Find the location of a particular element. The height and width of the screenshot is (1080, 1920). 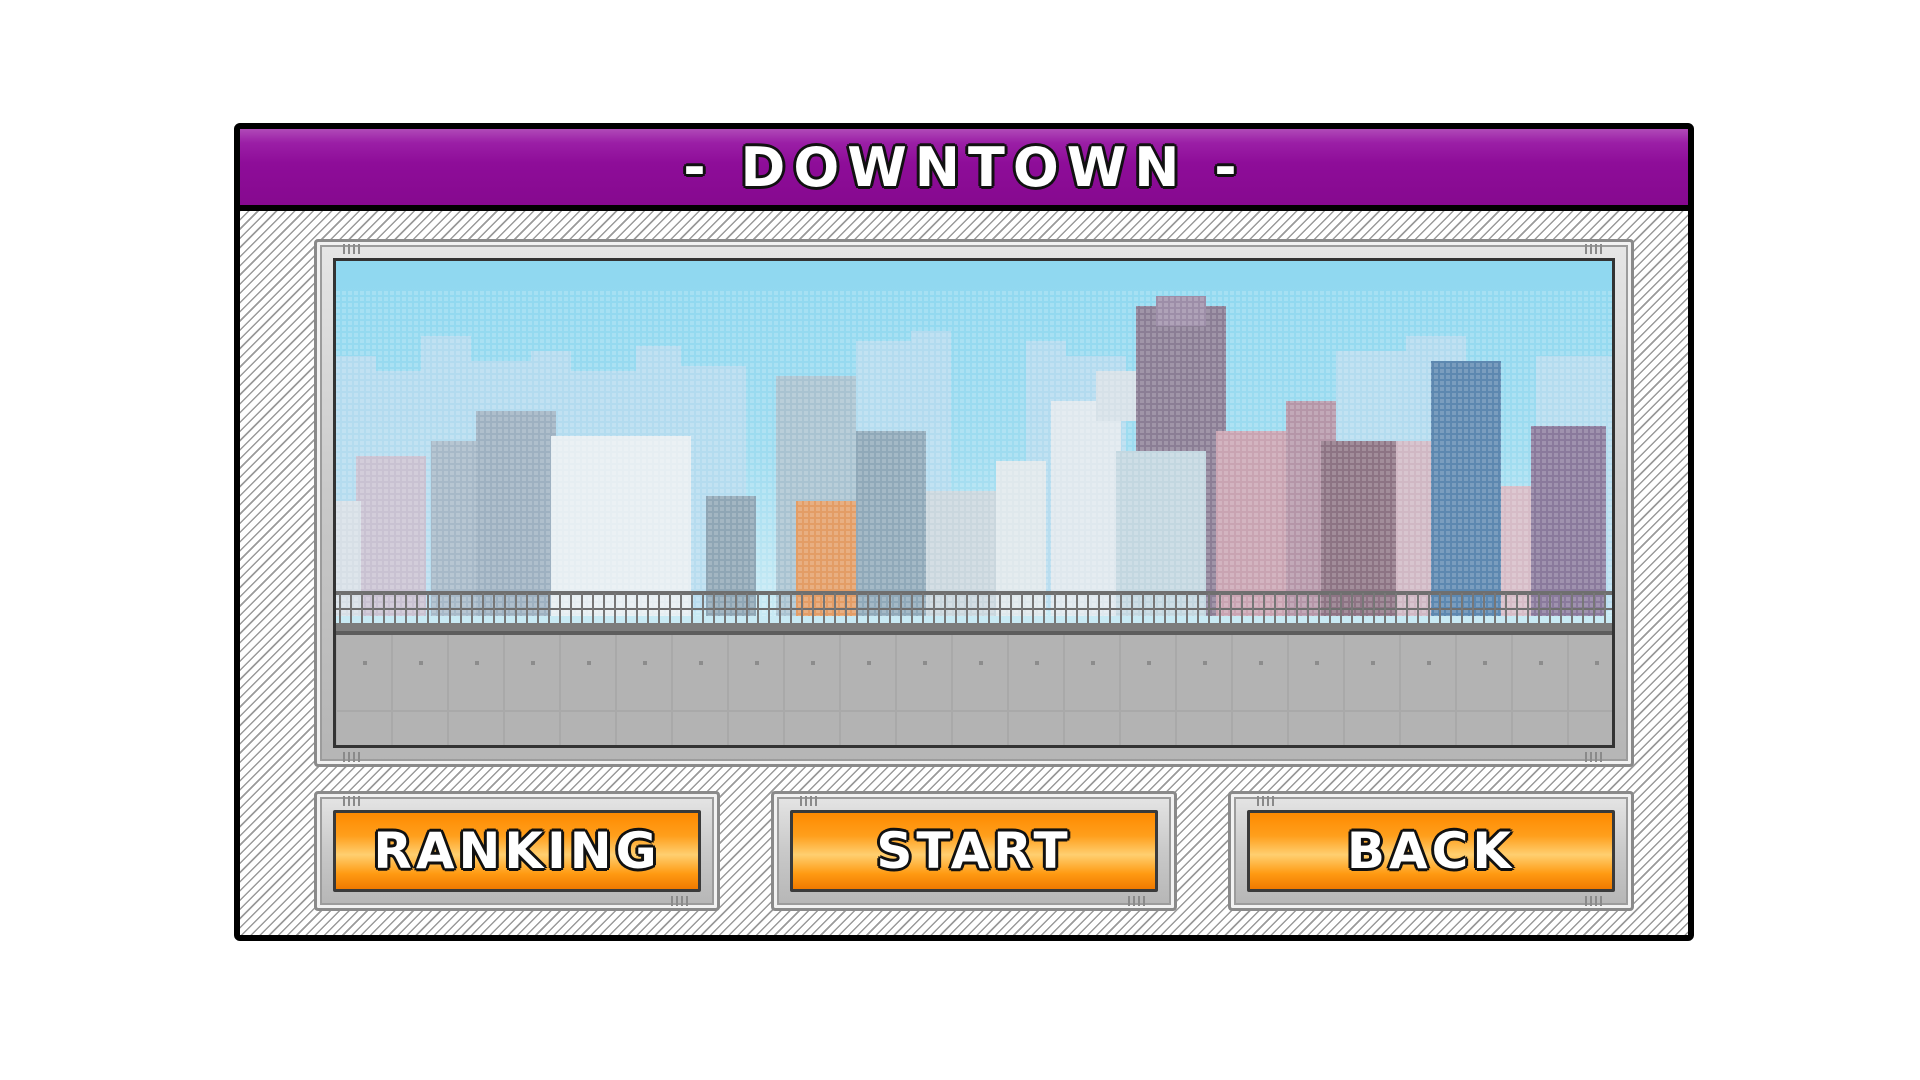

back-button-label: BACK is located at coordinates (1431, 851).